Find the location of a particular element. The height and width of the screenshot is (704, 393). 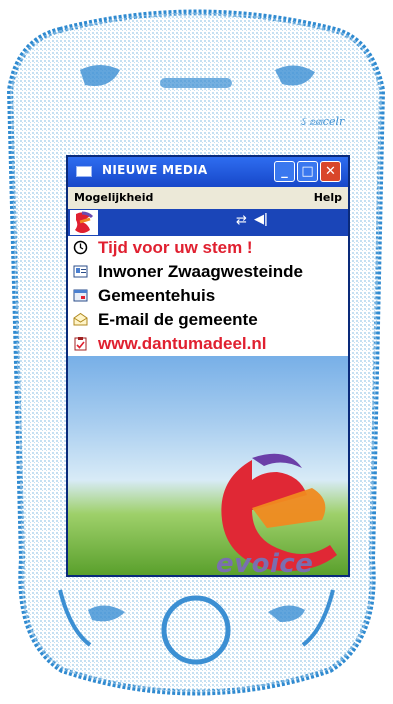

list-item-label: Inwoner Zwaagwesteinde is located at coordinates (200, 271).